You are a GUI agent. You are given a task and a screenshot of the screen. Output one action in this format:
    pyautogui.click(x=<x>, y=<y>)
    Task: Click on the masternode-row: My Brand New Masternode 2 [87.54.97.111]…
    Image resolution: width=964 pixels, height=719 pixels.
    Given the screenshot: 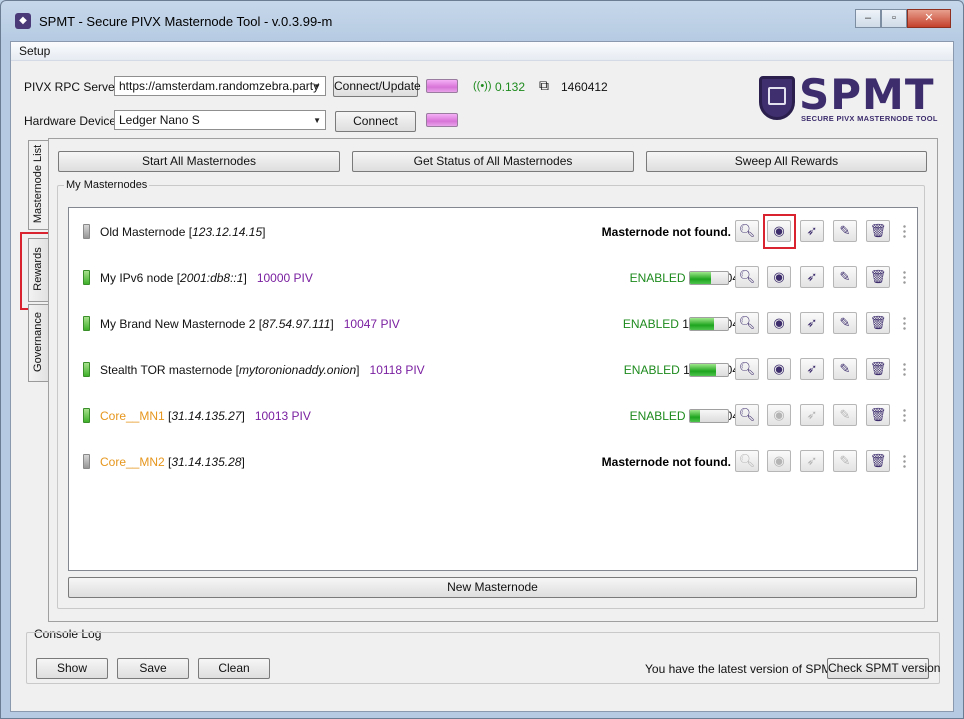 What is the action you would take?
    pyautogui.click(x=493, y=323)
    